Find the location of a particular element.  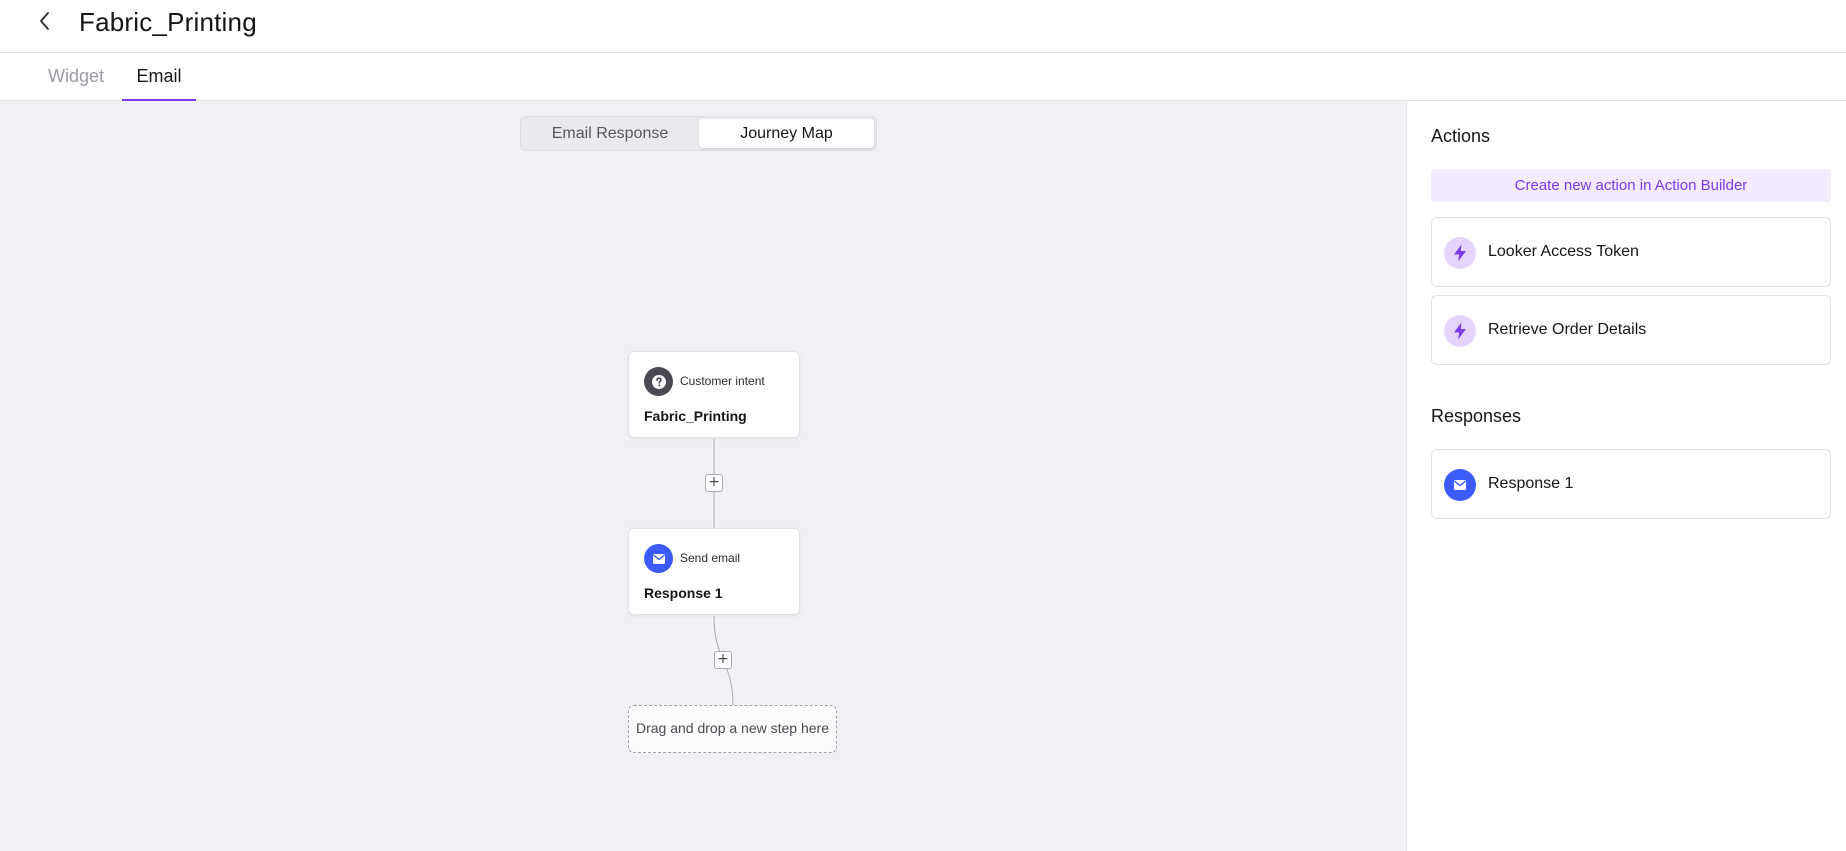

customer-intent-node: Customer intent Fabric_Printing is located at coordinates (714, 394).